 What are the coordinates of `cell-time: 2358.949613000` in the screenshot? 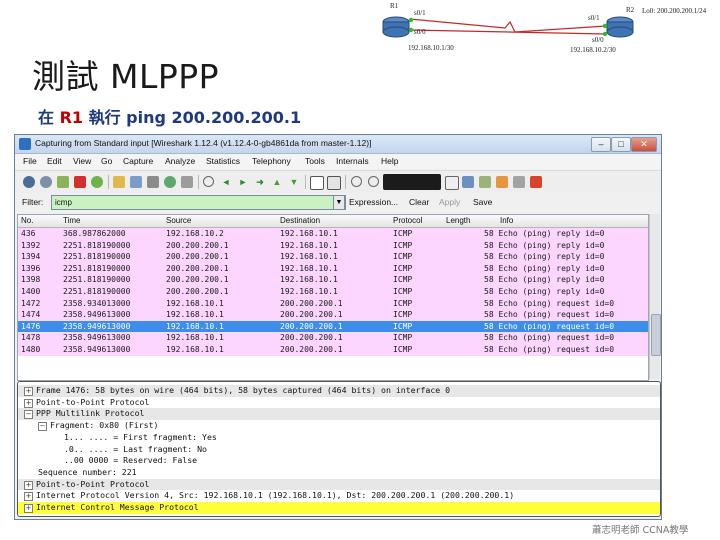 It's located at (97, 338).